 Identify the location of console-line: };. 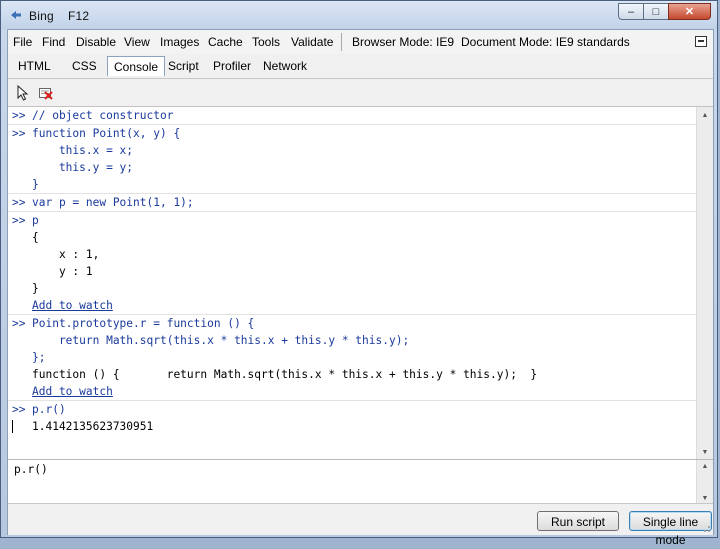
(360, 357).